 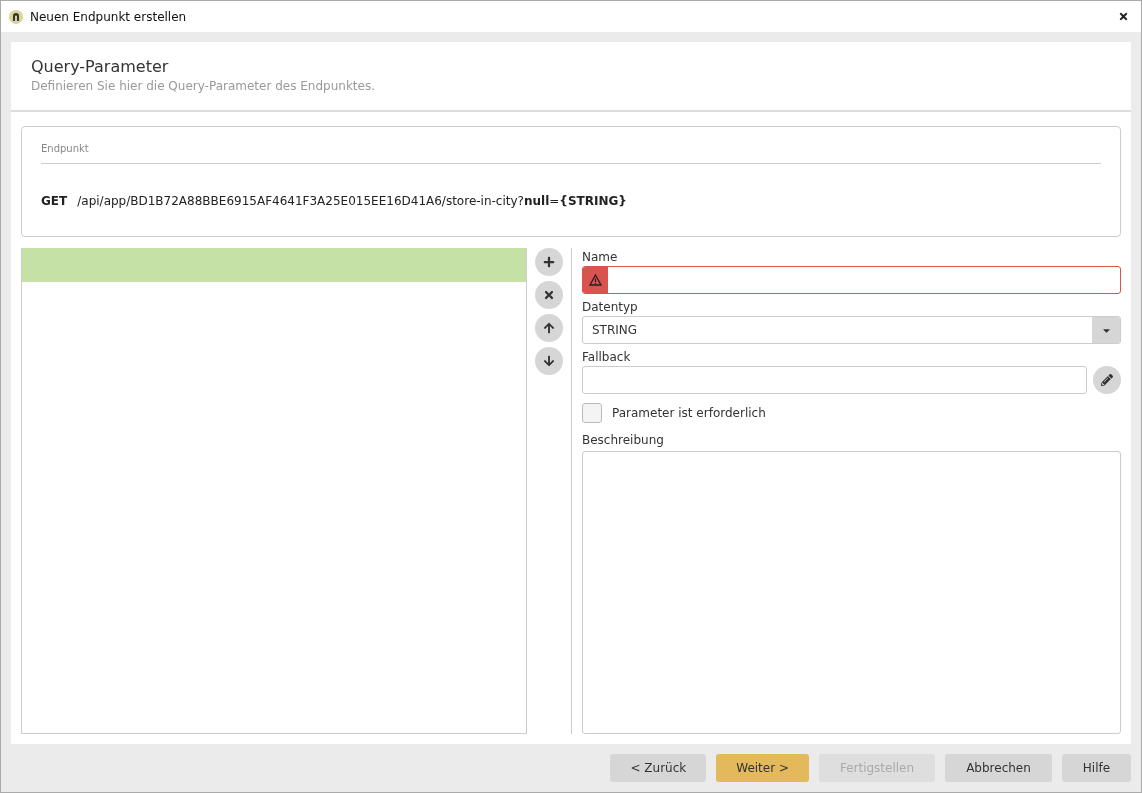 What do you see at coordinates (54, 201) in the screenshot?
I see `http-method: GET` at bounding box center [54, 201].